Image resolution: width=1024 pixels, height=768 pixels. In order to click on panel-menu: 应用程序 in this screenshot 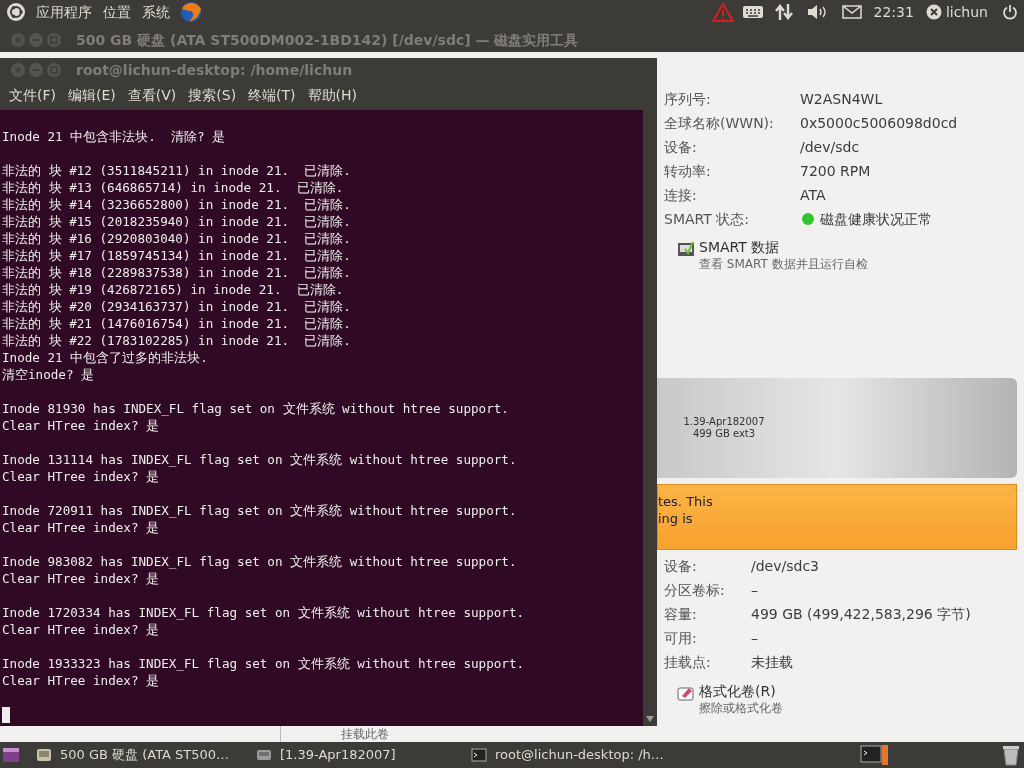, I will do `click(64, 12)`.